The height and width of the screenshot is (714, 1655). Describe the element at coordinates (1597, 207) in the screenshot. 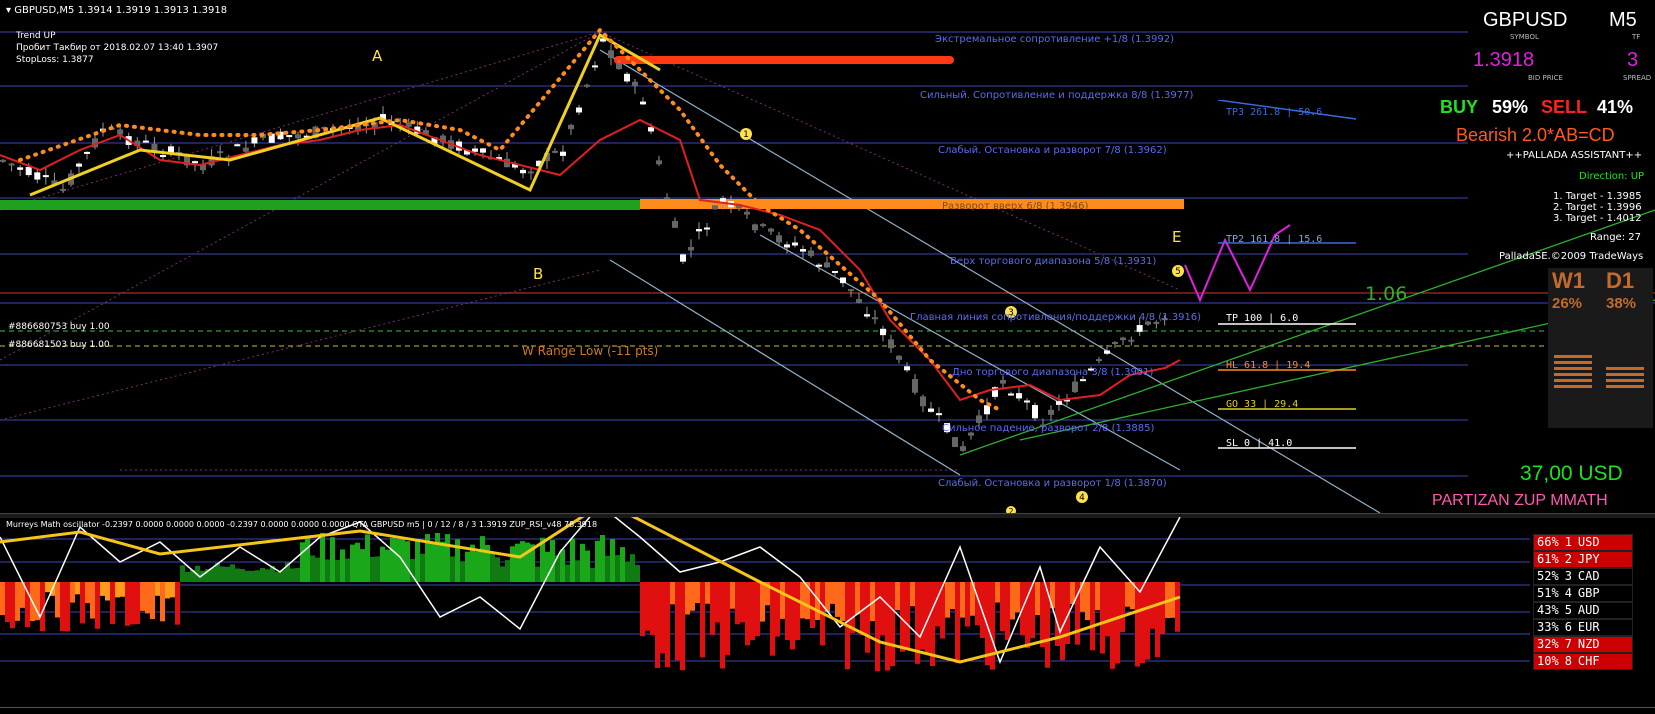

I see `target-2-label: 2. Target - 1.3996` at that location.